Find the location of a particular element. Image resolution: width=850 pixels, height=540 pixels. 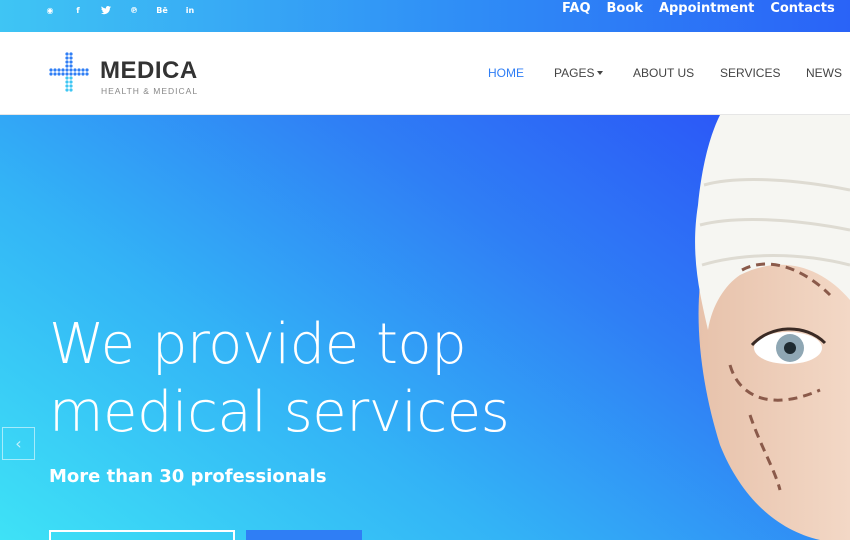

main-nav: HOME PAGES ABOUT US SERVICES NEWS is located at coordinates (425, 73).